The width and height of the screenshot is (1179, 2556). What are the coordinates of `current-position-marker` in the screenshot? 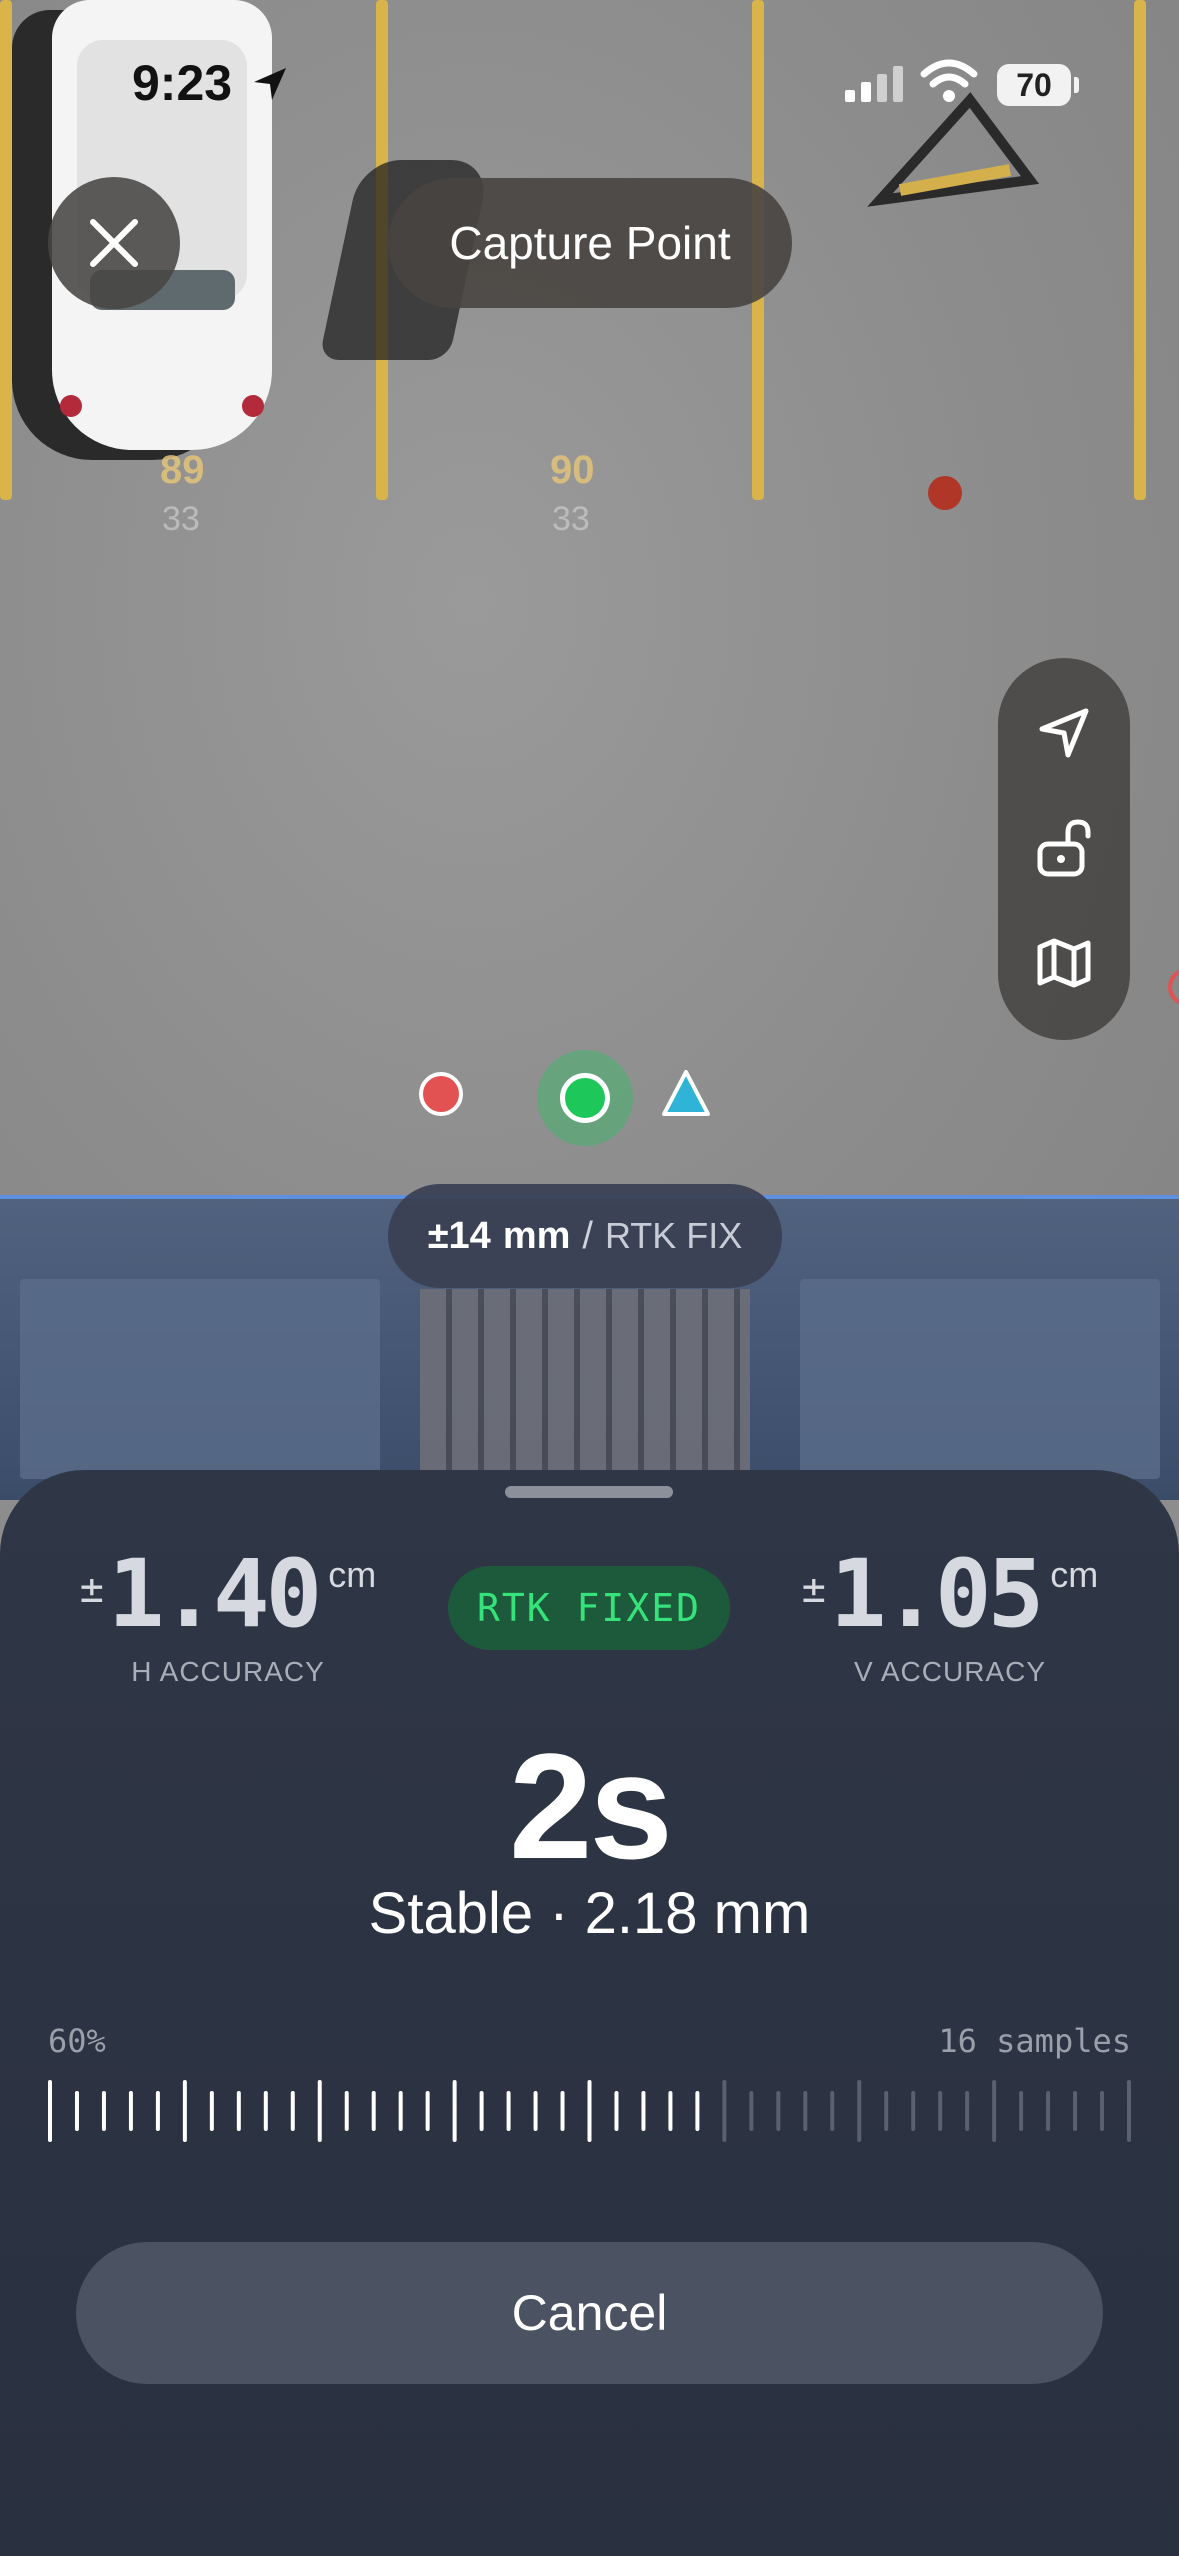 It's located at (585, 1098).